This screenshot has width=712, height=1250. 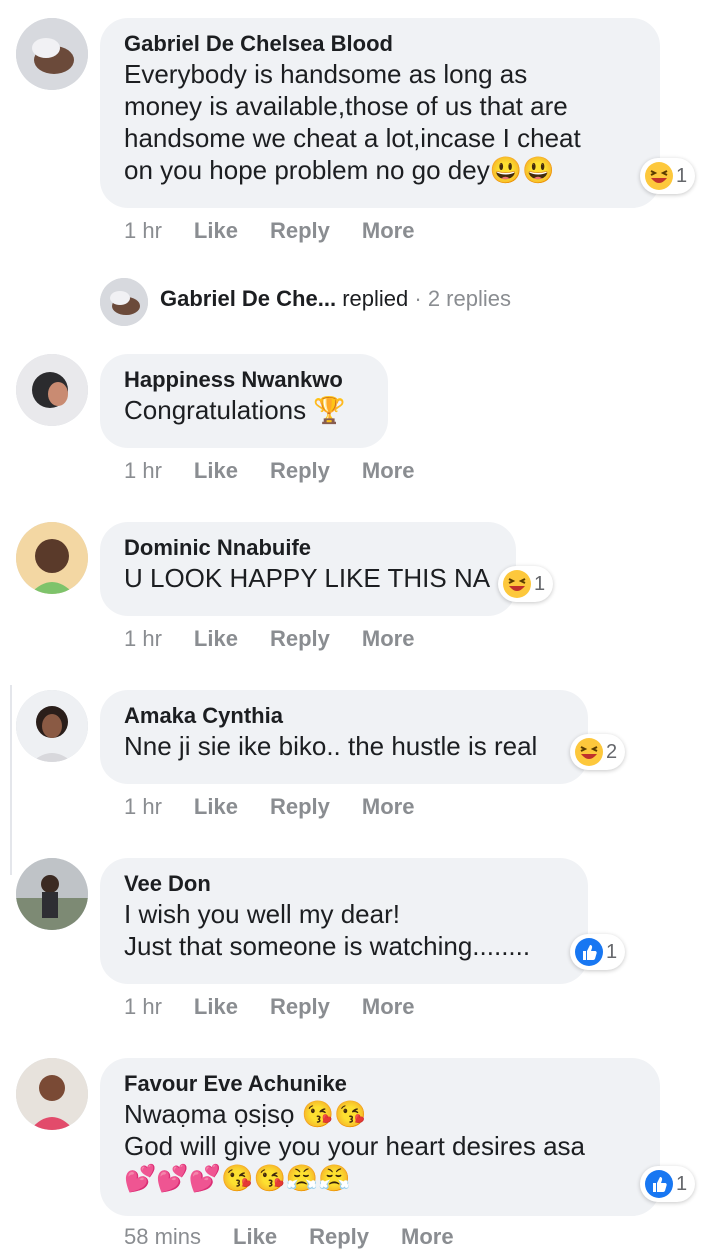 What do you see at coordinates (305, 1237) in the screenshot?
I see `comment-actions: 58 mins Like Reply More` at bounding box center [305, 1237].